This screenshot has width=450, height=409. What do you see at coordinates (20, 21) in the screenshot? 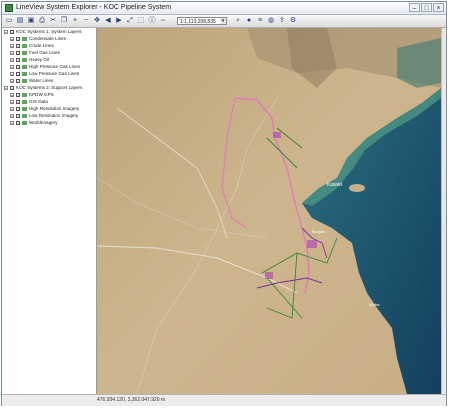
I see `open-icon: ▤` at bounding box center [20, 21].